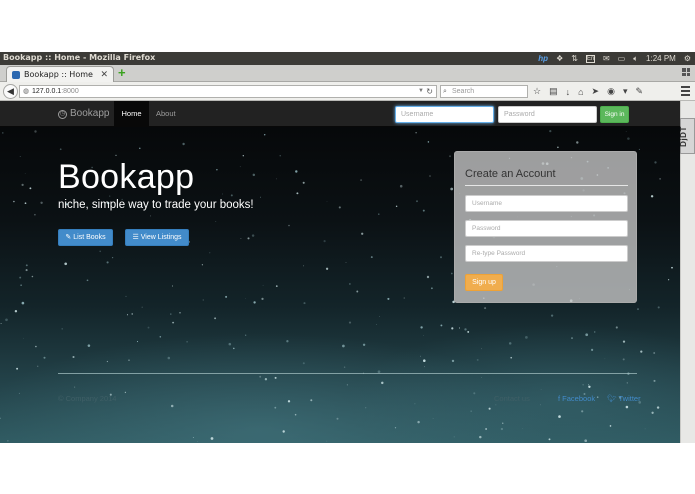 This screenshot has width=695, height=494. What do you see at coordinates (606, 58) in the screenshot?
I see `mail-icon: ✉` at bounding box center [606, 58].